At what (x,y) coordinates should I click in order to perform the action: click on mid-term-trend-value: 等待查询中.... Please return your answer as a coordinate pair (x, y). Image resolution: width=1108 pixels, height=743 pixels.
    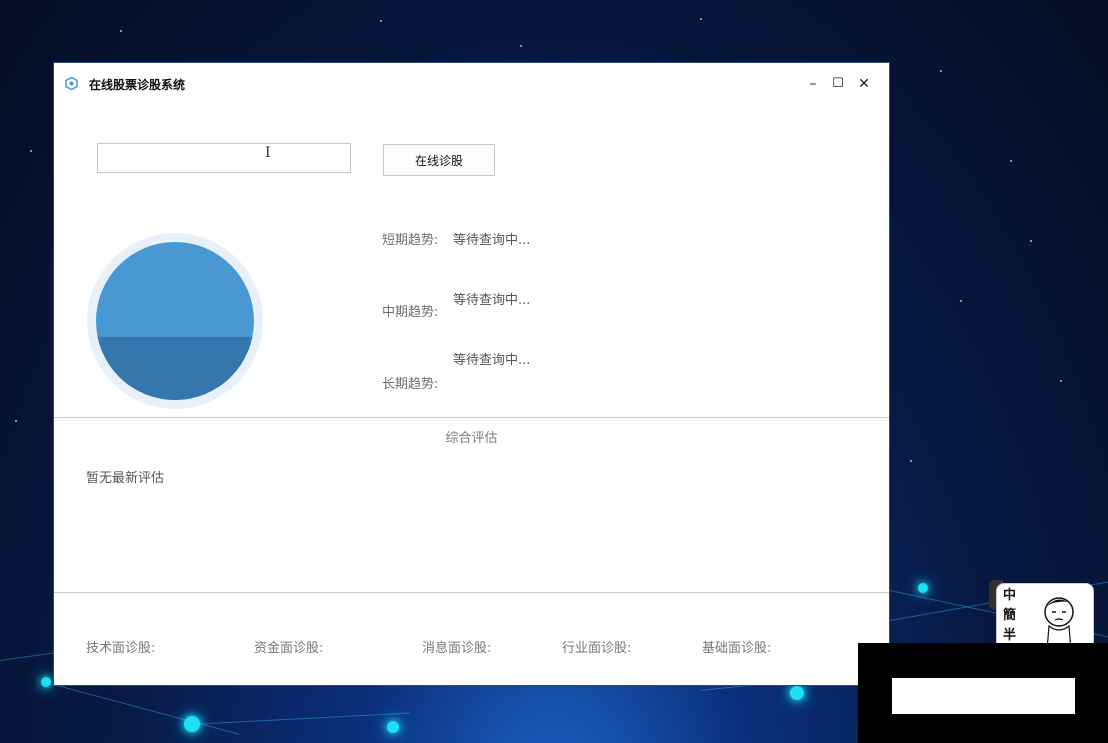
    Looking at the image, I should click on (492, 300).